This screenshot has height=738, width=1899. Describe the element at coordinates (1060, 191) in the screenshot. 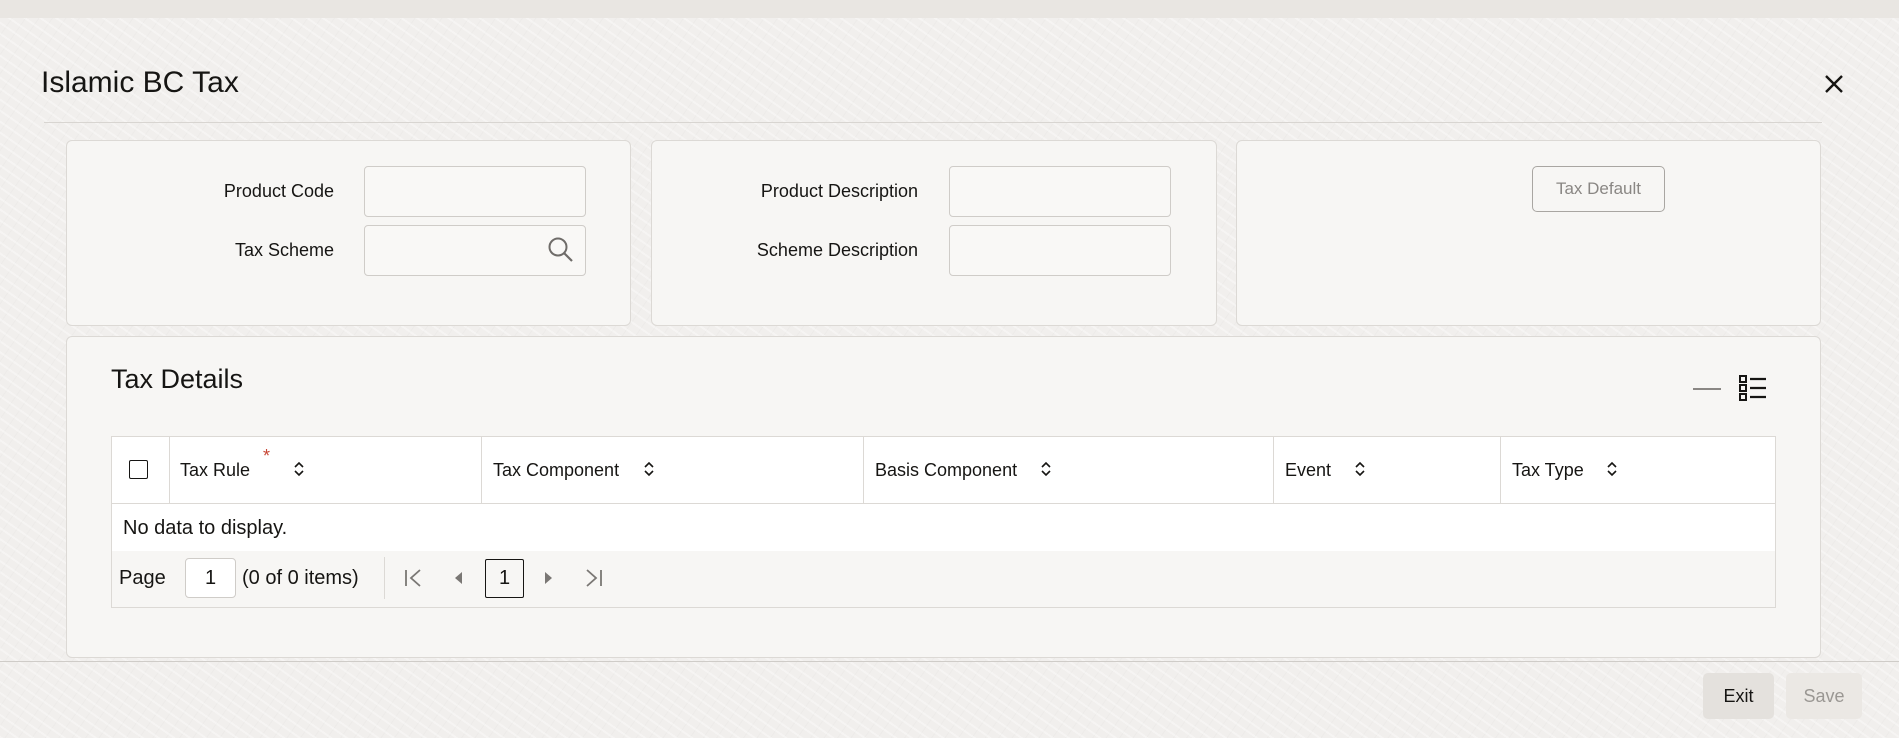

I see `product-description-input` at that location.